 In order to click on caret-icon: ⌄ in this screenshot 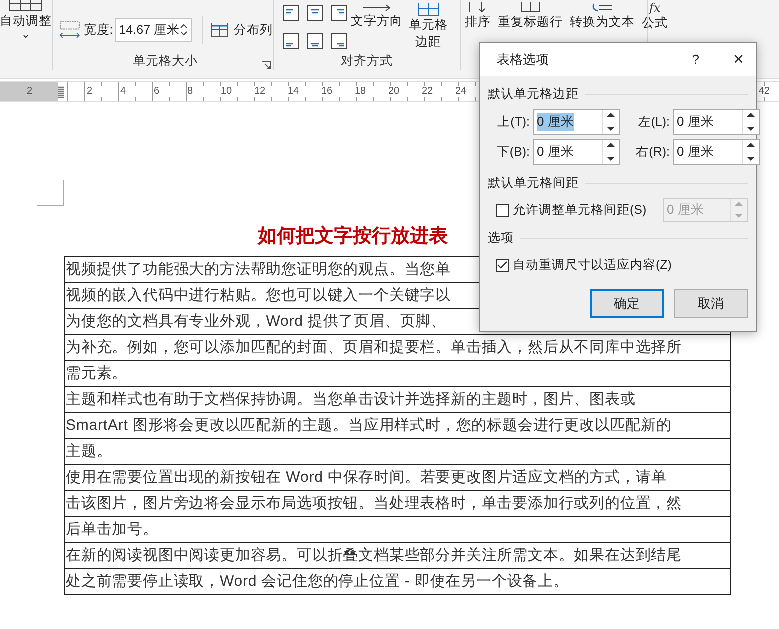, I will do `click(26, 35)`.